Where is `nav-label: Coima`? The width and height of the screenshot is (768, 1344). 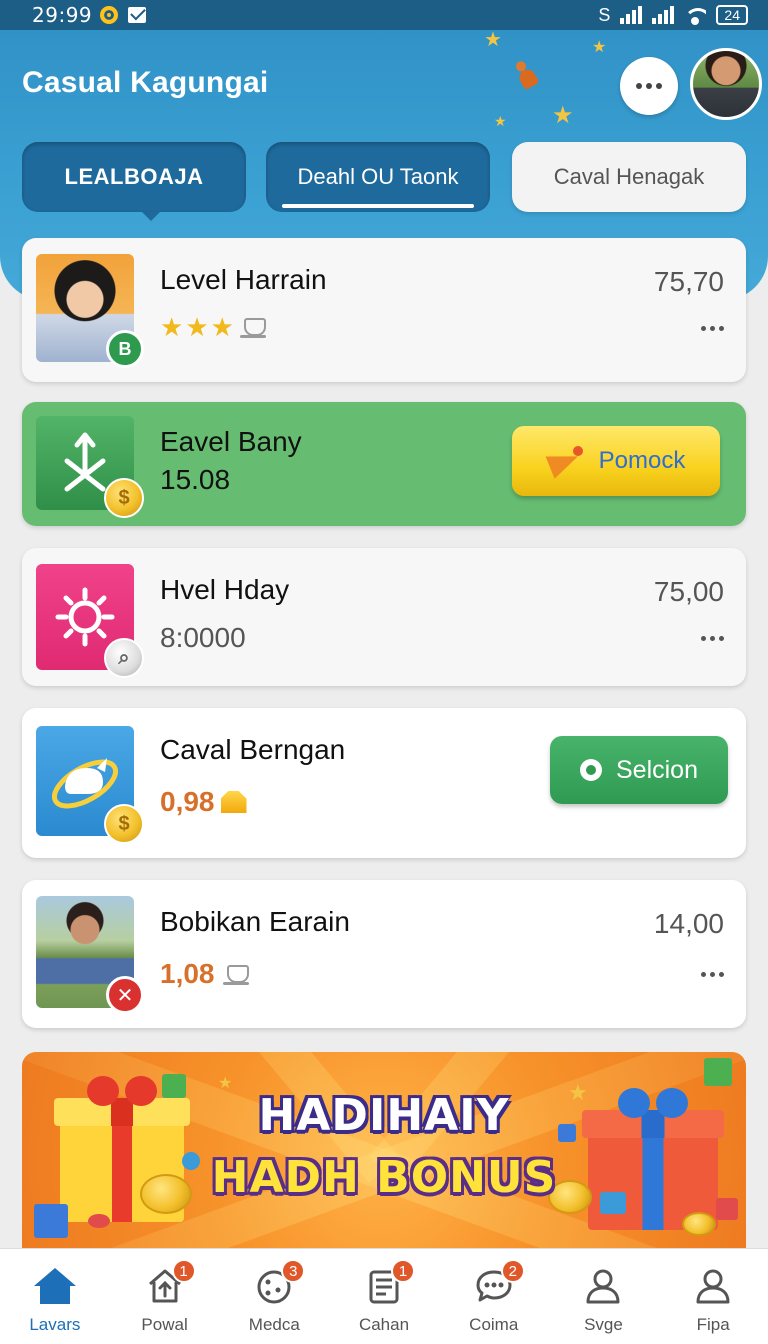 nav-label: Coima is located at coordinates (494, 1324).